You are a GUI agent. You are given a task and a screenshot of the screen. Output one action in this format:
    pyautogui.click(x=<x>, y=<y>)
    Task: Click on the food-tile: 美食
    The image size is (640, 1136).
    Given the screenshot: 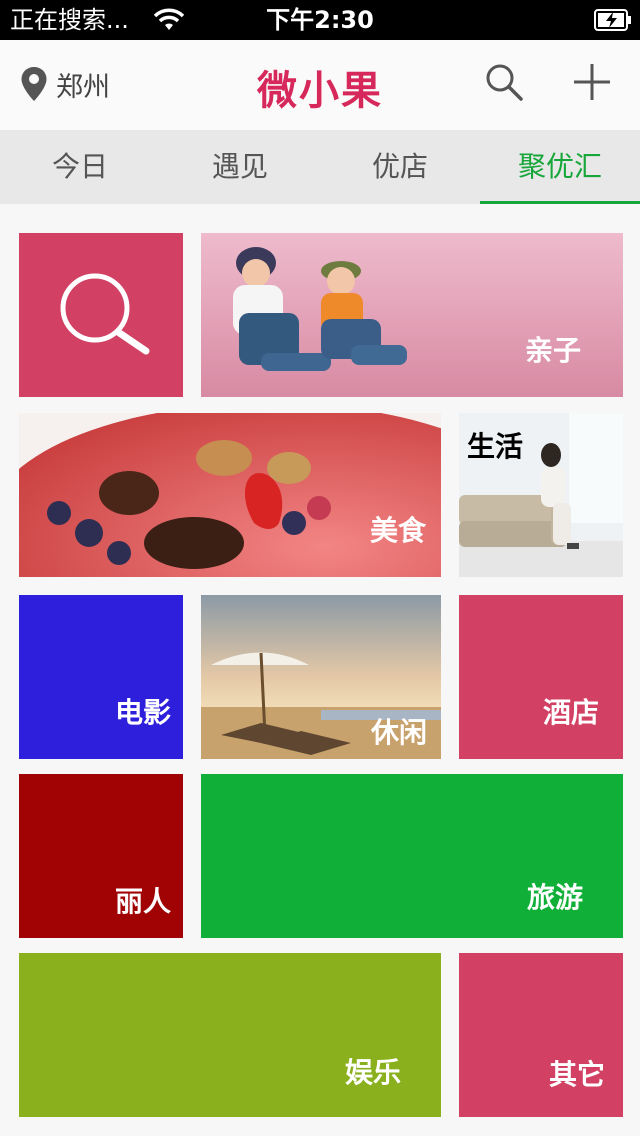 What is the action you would take?
    pyautogui.click(x=230, y=495)
    